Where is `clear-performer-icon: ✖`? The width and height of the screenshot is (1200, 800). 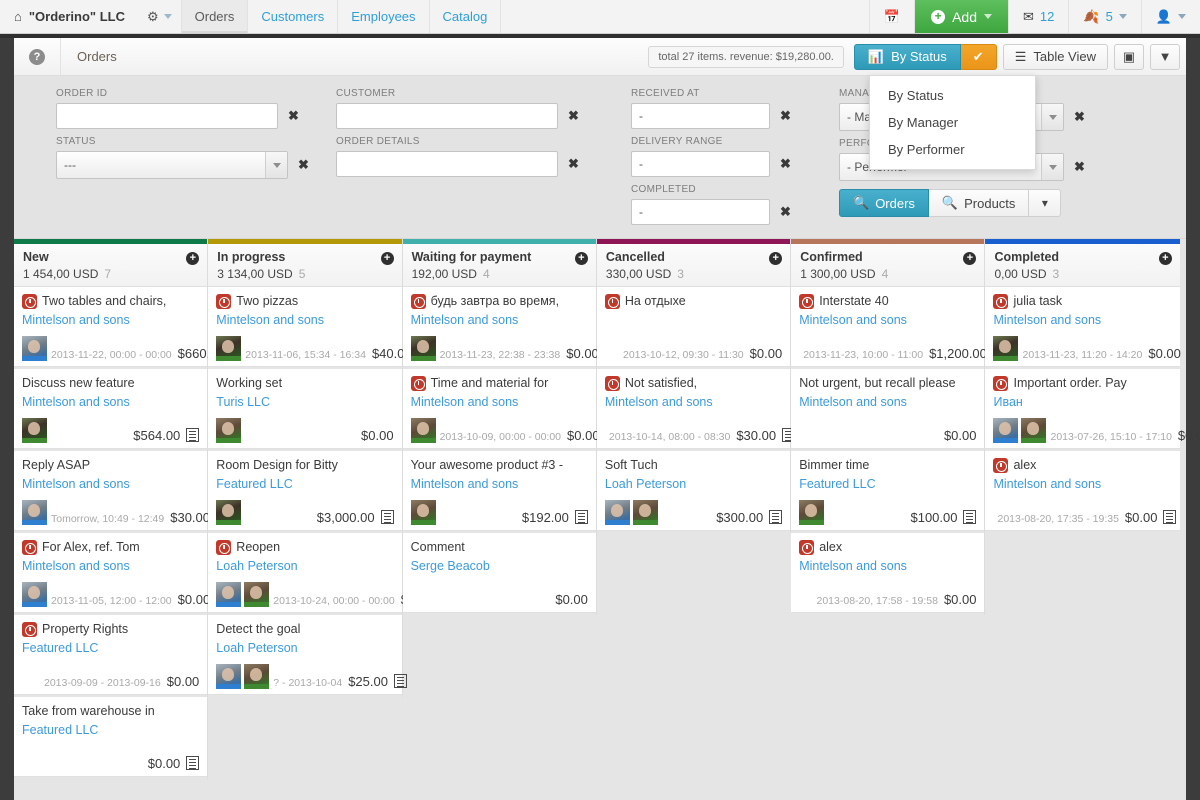
clear-performer-icon: ✖ is located at coordinates (1079, 167).